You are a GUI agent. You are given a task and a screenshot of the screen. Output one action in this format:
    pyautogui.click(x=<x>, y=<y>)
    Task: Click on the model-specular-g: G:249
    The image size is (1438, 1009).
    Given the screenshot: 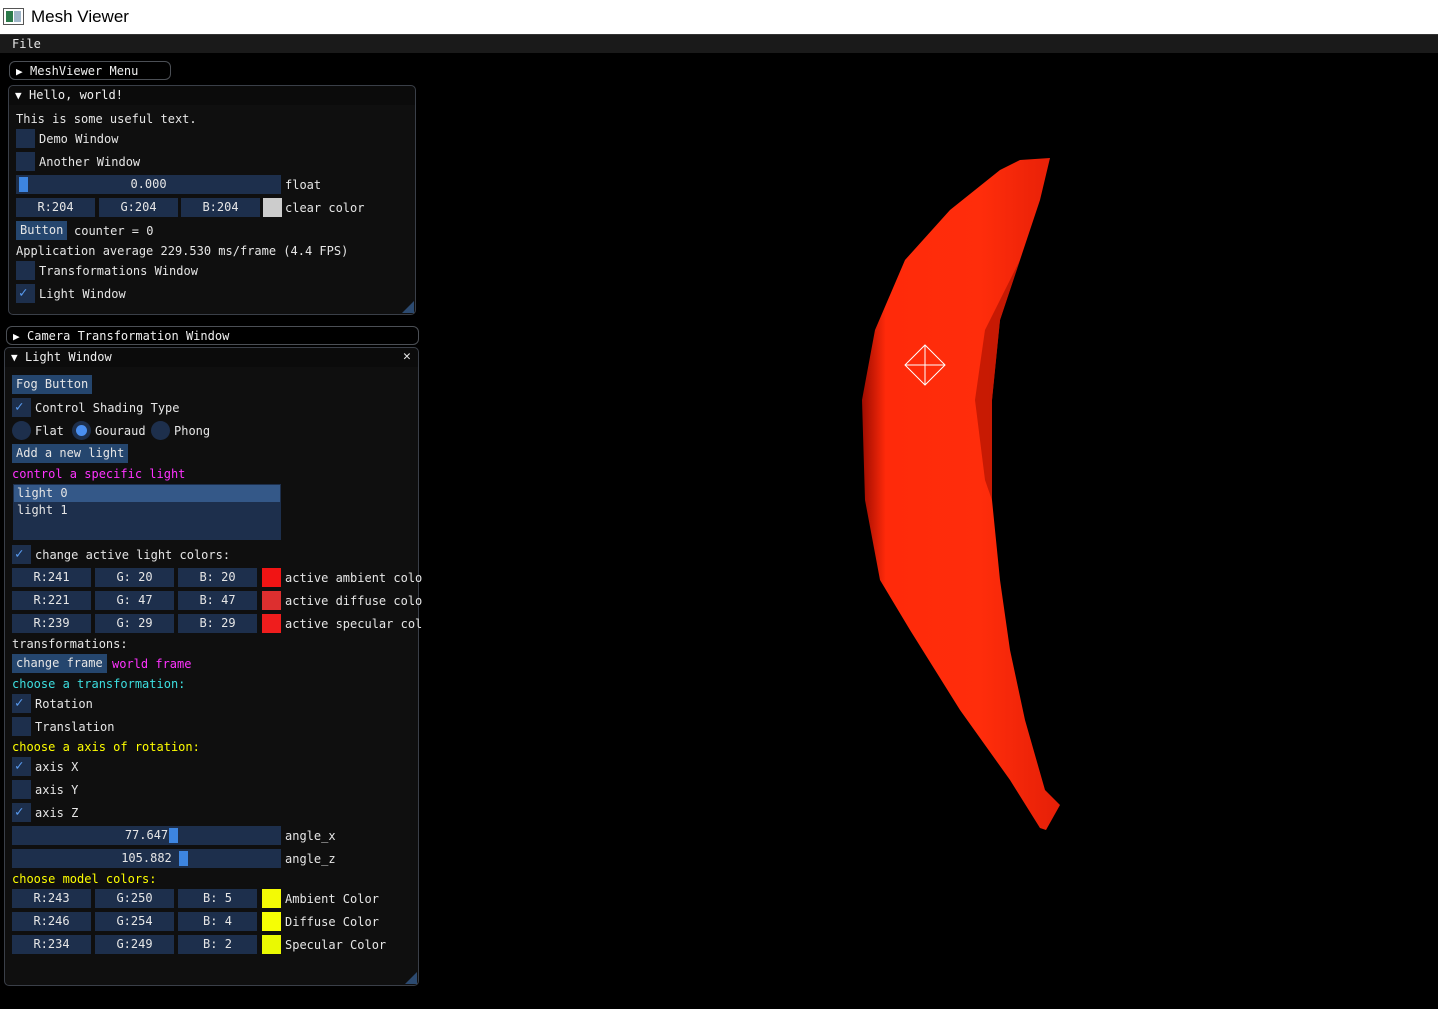 What is the action you would take?
    pyautogui.click(x=134, y=944)
    